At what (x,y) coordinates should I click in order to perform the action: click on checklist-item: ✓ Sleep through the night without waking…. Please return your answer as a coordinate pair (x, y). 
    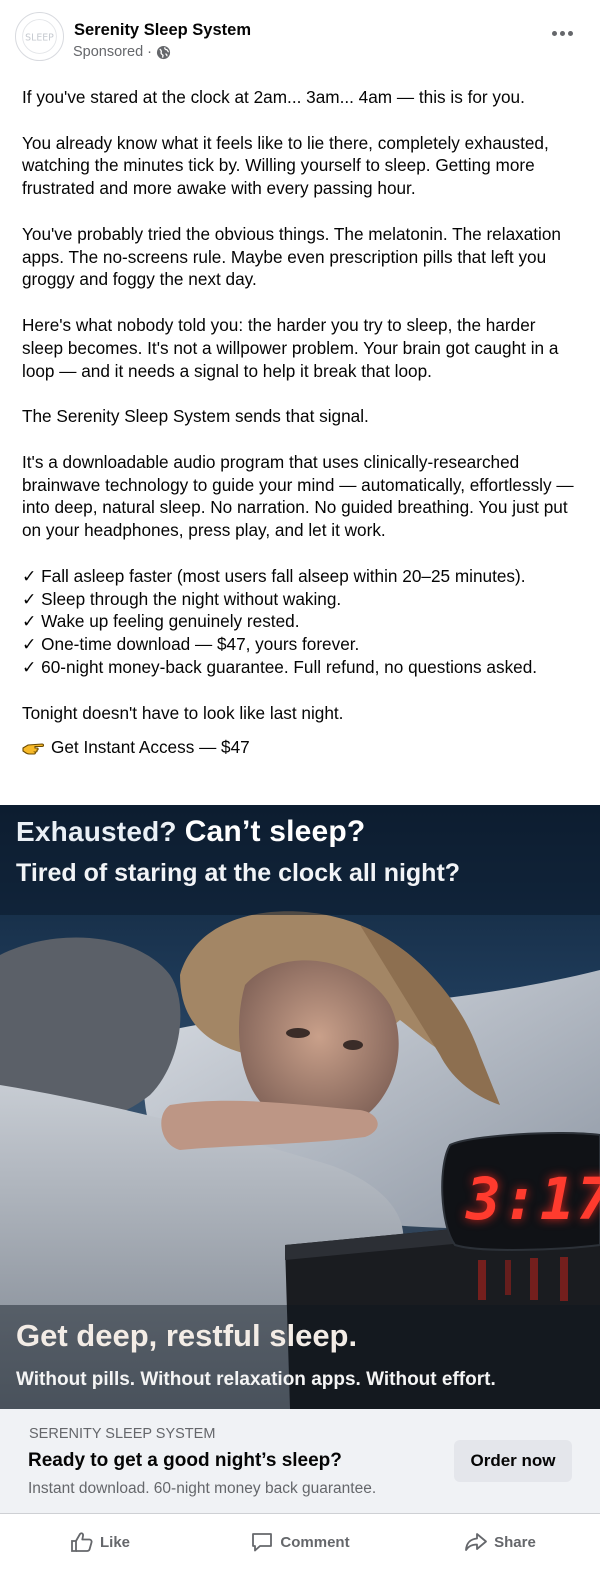
    Looking at the image, I should click on (182, 598).